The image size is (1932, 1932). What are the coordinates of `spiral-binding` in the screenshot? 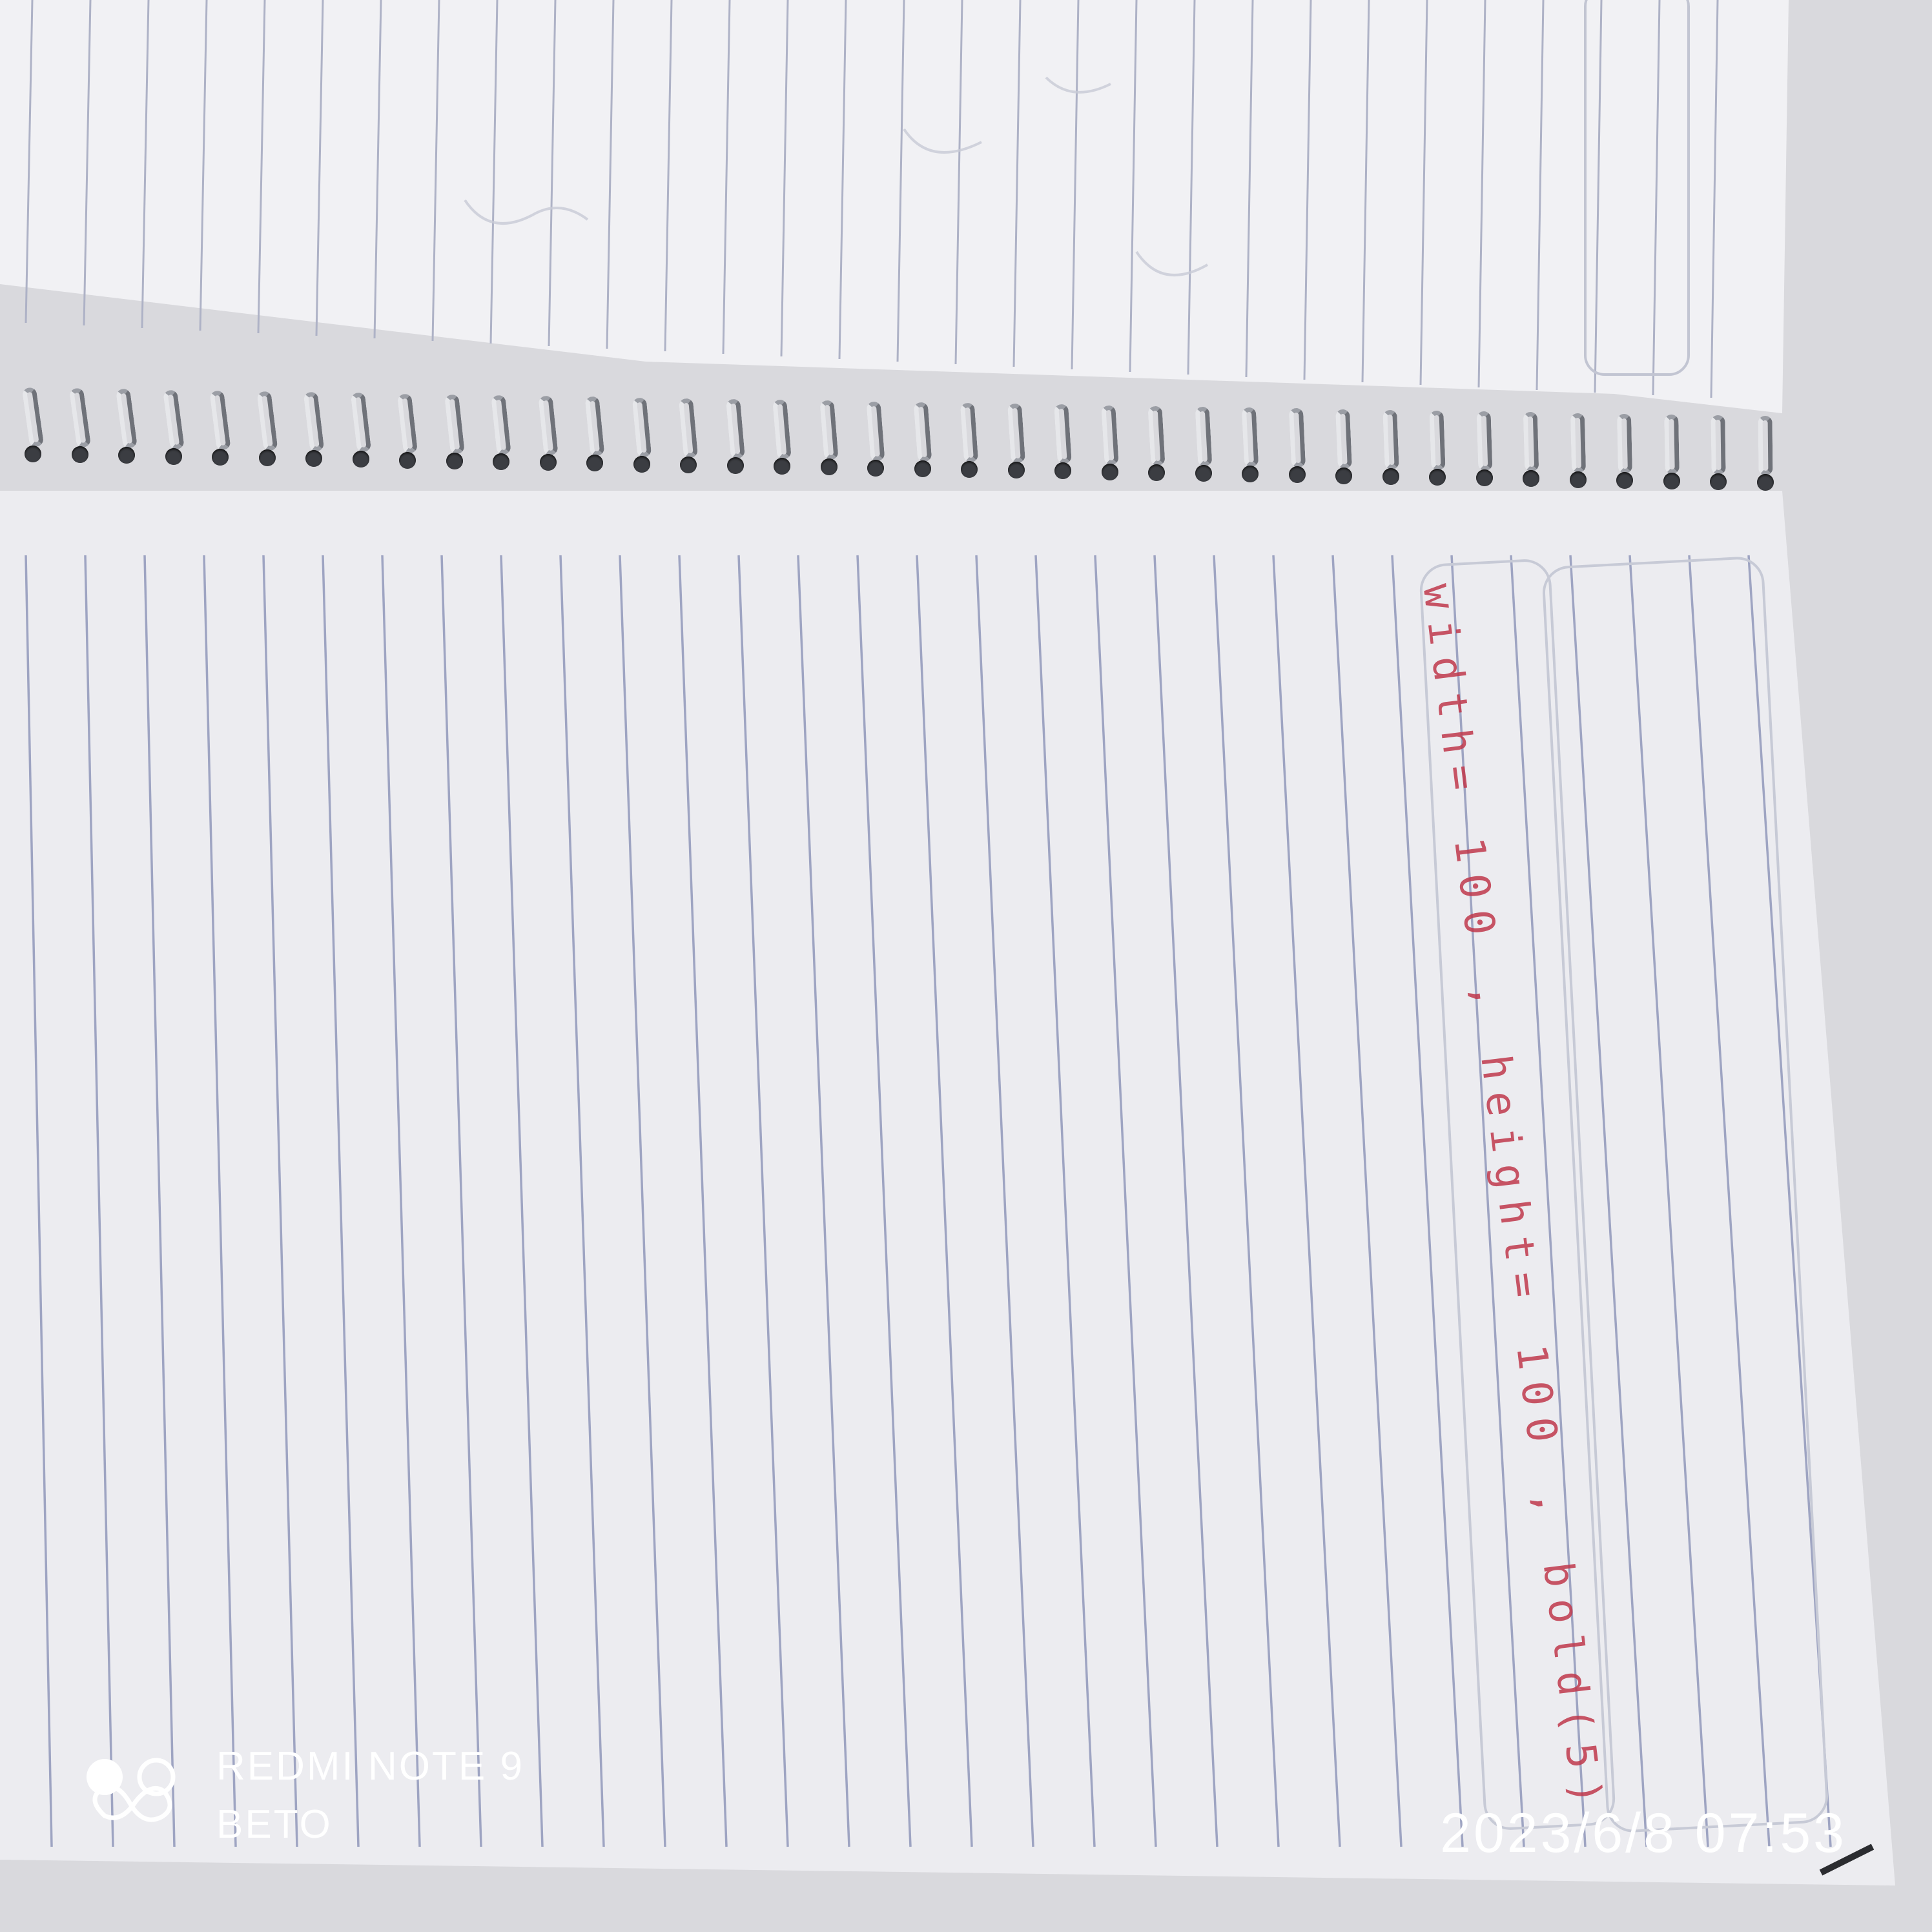 It's located at (966, 420).